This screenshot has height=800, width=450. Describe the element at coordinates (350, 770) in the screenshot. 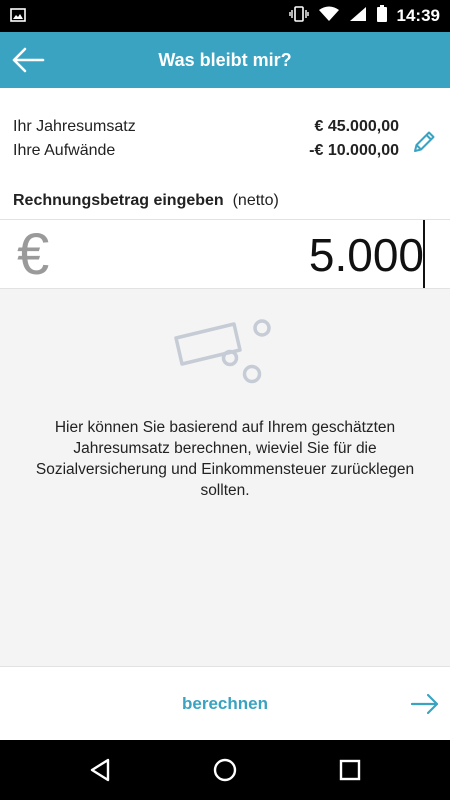

I see `recents-square-icon` at that location.